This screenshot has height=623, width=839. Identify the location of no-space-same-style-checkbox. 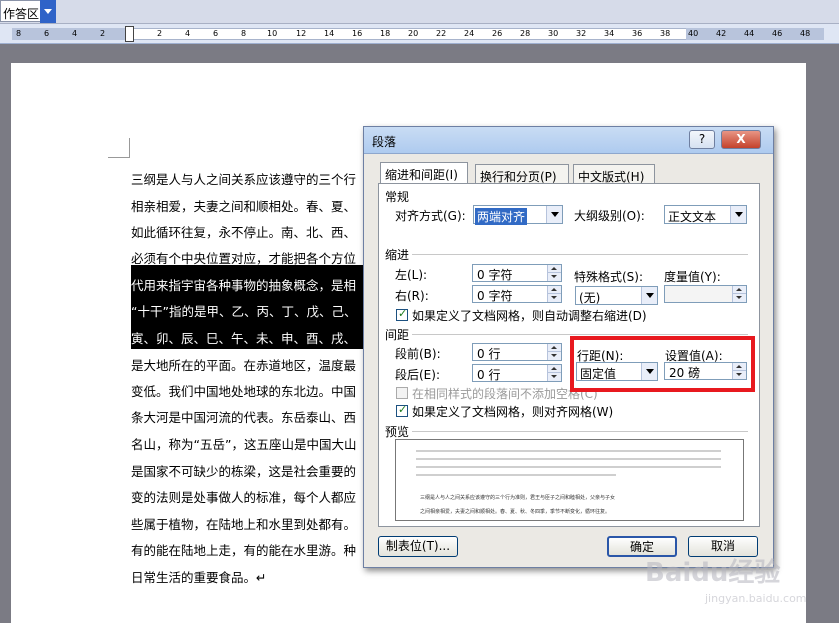
(402, 393).